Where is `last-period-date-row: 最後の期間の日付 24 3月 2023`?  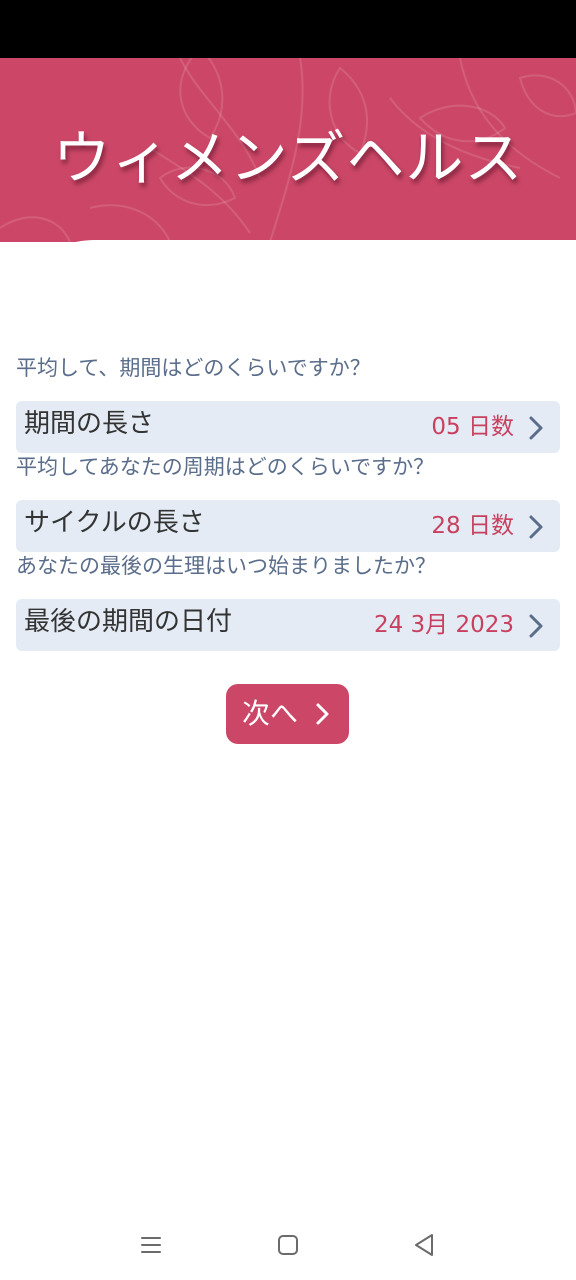 last-period-date-row: 最後の期間の日付 24 3月 2023 is located at coordinates (288, 625).